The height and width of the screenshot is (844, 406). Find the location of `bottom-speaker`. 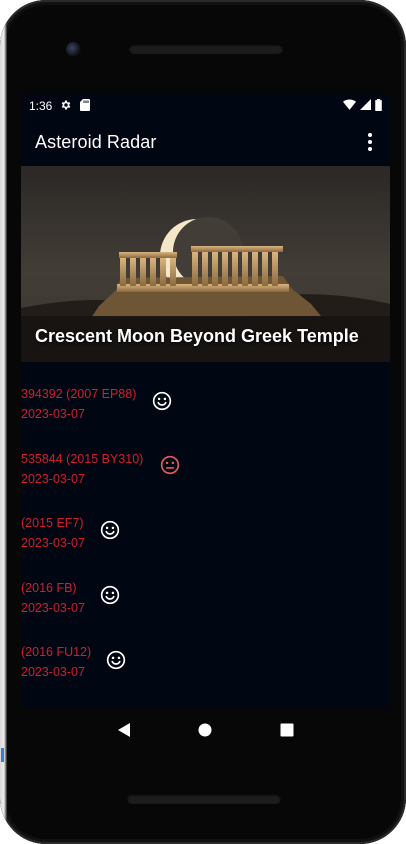

bottom-speaker is located at coordinates (204, 799).